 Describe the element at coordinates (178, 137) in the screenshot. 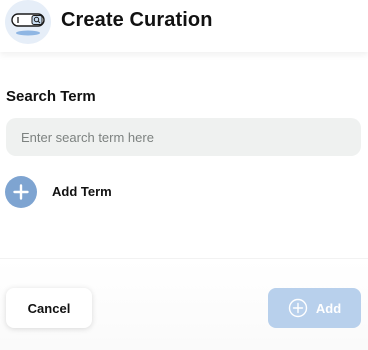

I see `search-term-input` at that location.